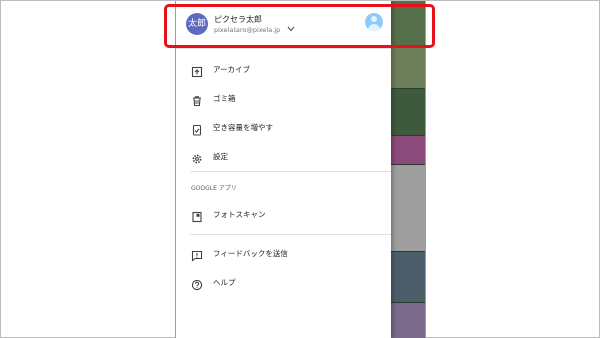  I want to click on photo-grid, so click(408, 169).